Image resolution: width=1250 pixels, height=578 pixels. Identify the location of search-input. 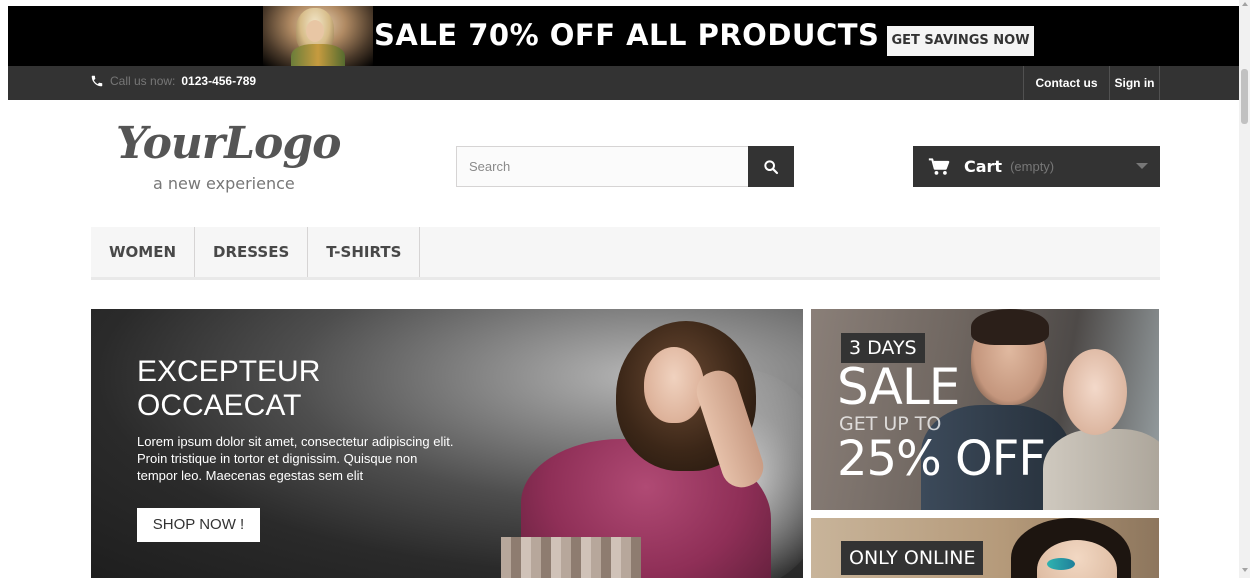
(602, 166).